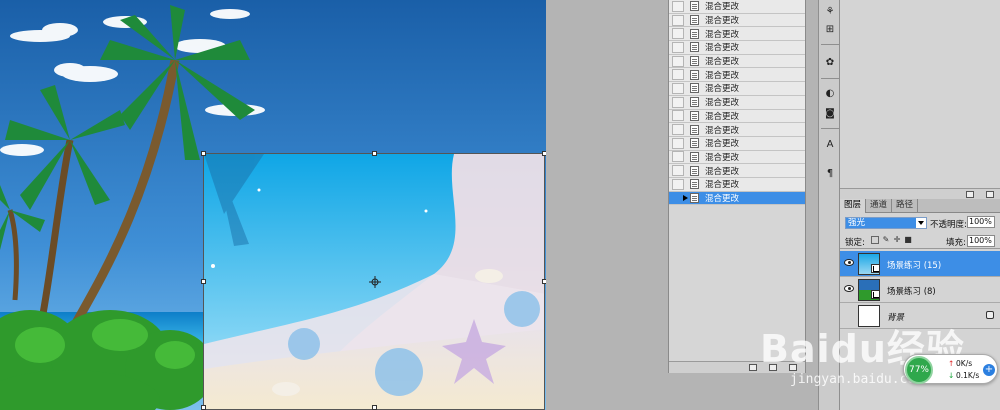  What do you see at coordinates (830, 114) in the screenshot?
I see `masks-icon: ◙` at bounding box center [830, 114].